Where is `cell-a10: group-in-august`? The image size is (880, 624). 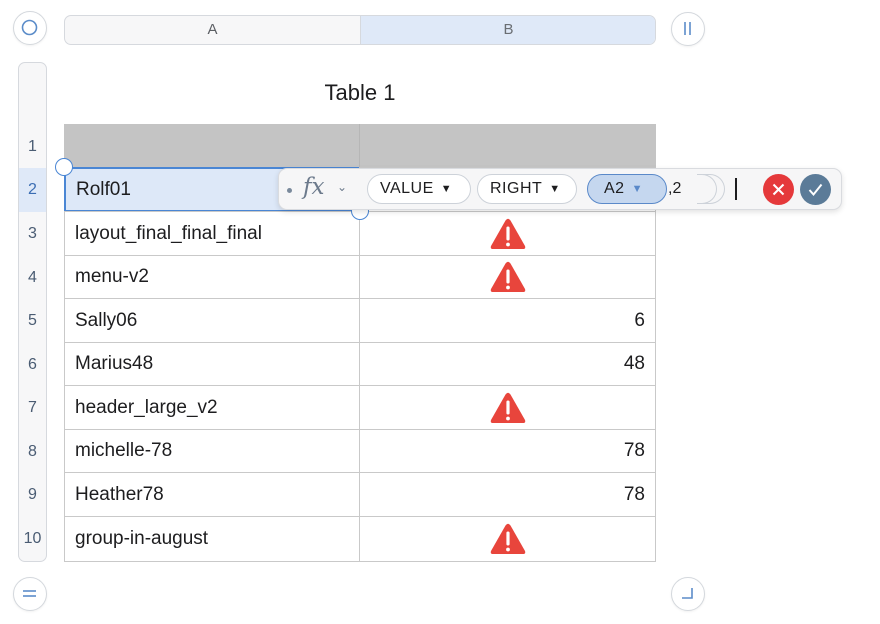 cell-a10: group-in-august is located at coordinates (212, 539).